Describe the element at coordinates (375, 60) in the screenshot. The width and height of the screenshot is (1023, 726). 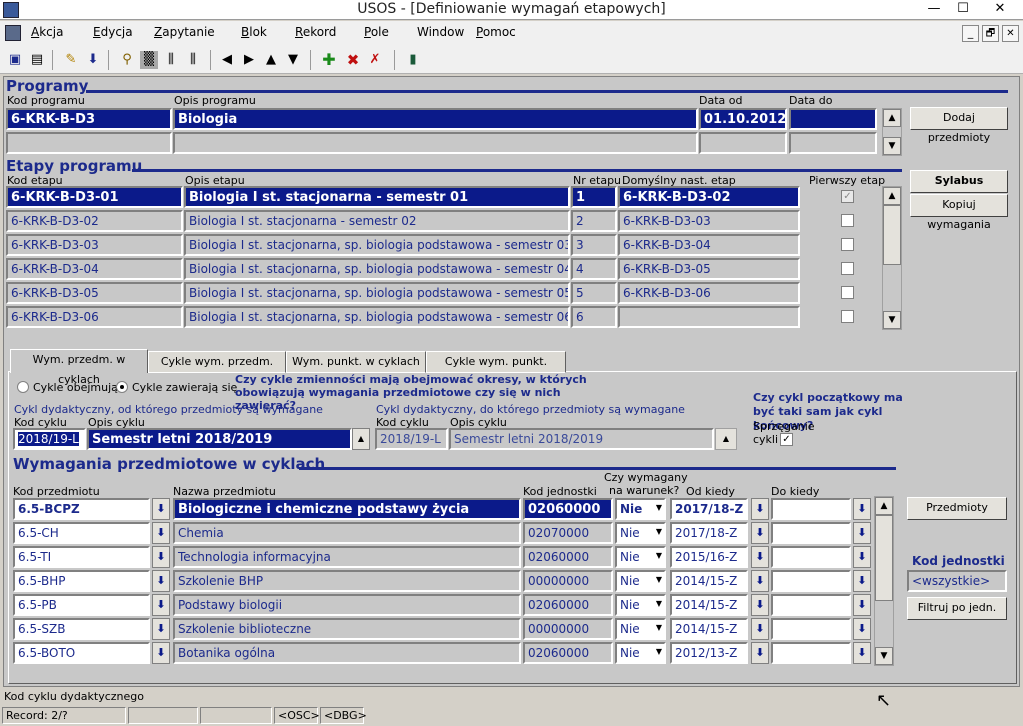
I see `clear-record-icon: ✗` at that location.